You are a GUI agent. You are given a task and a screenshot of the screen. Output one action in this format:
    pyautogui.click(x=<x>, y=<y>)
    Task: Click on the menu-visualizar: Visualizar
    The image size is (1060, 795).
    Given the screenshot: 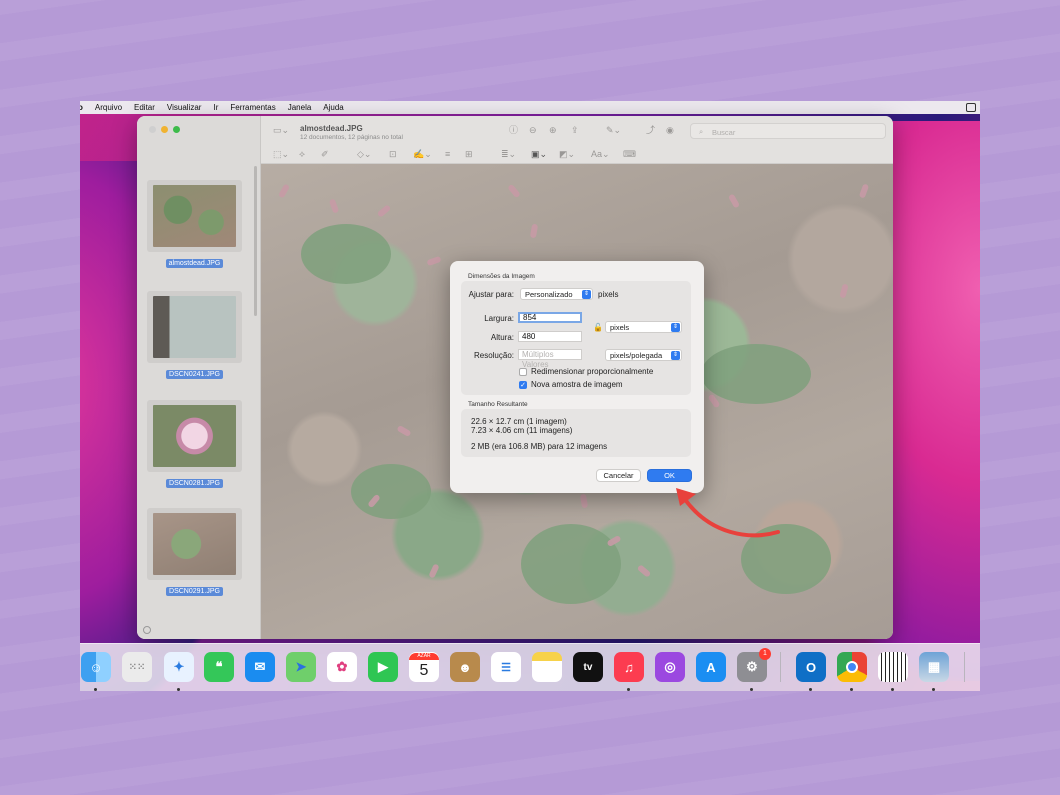 What is the action you would take?
    pyautogui.click(x=184, y=107)
    